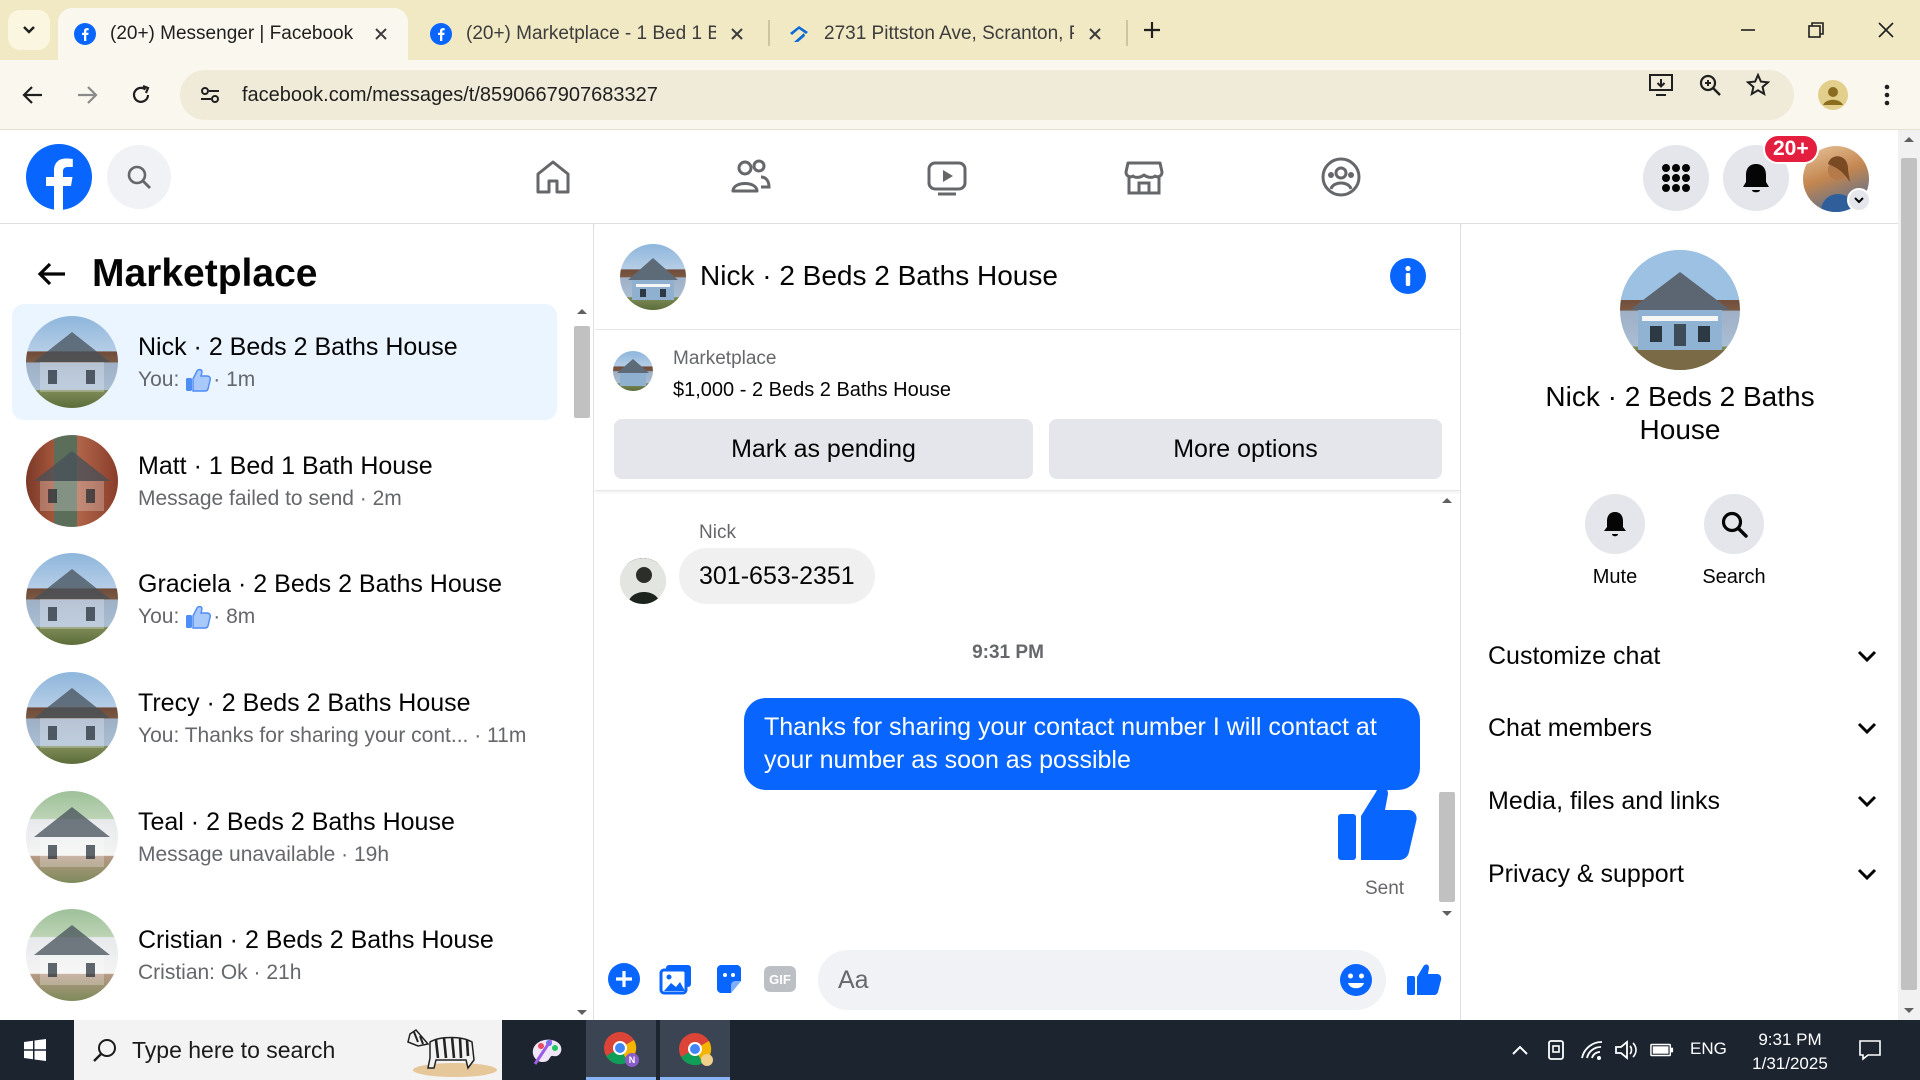 This screenshot has width=1920, height=1080. What do you see at coordinates (1447, 707) in the screenshot?
I see `message-list-scrollbar` at bounding box center [1447, 707].